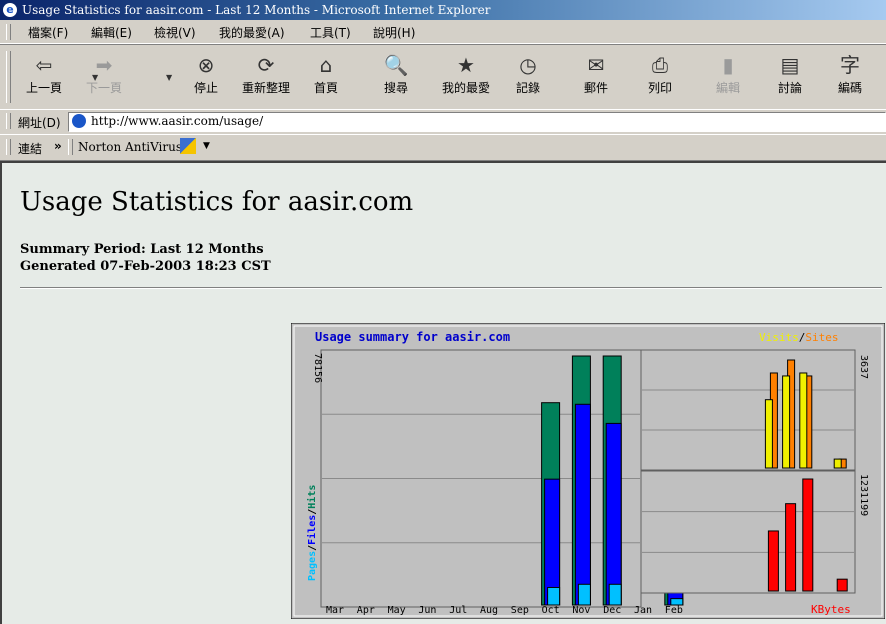 Image resolution: width=886 pixels, height=624 pixels. I want to click on toolbar-button-history: ◷ 記錄, so click(528, 78).